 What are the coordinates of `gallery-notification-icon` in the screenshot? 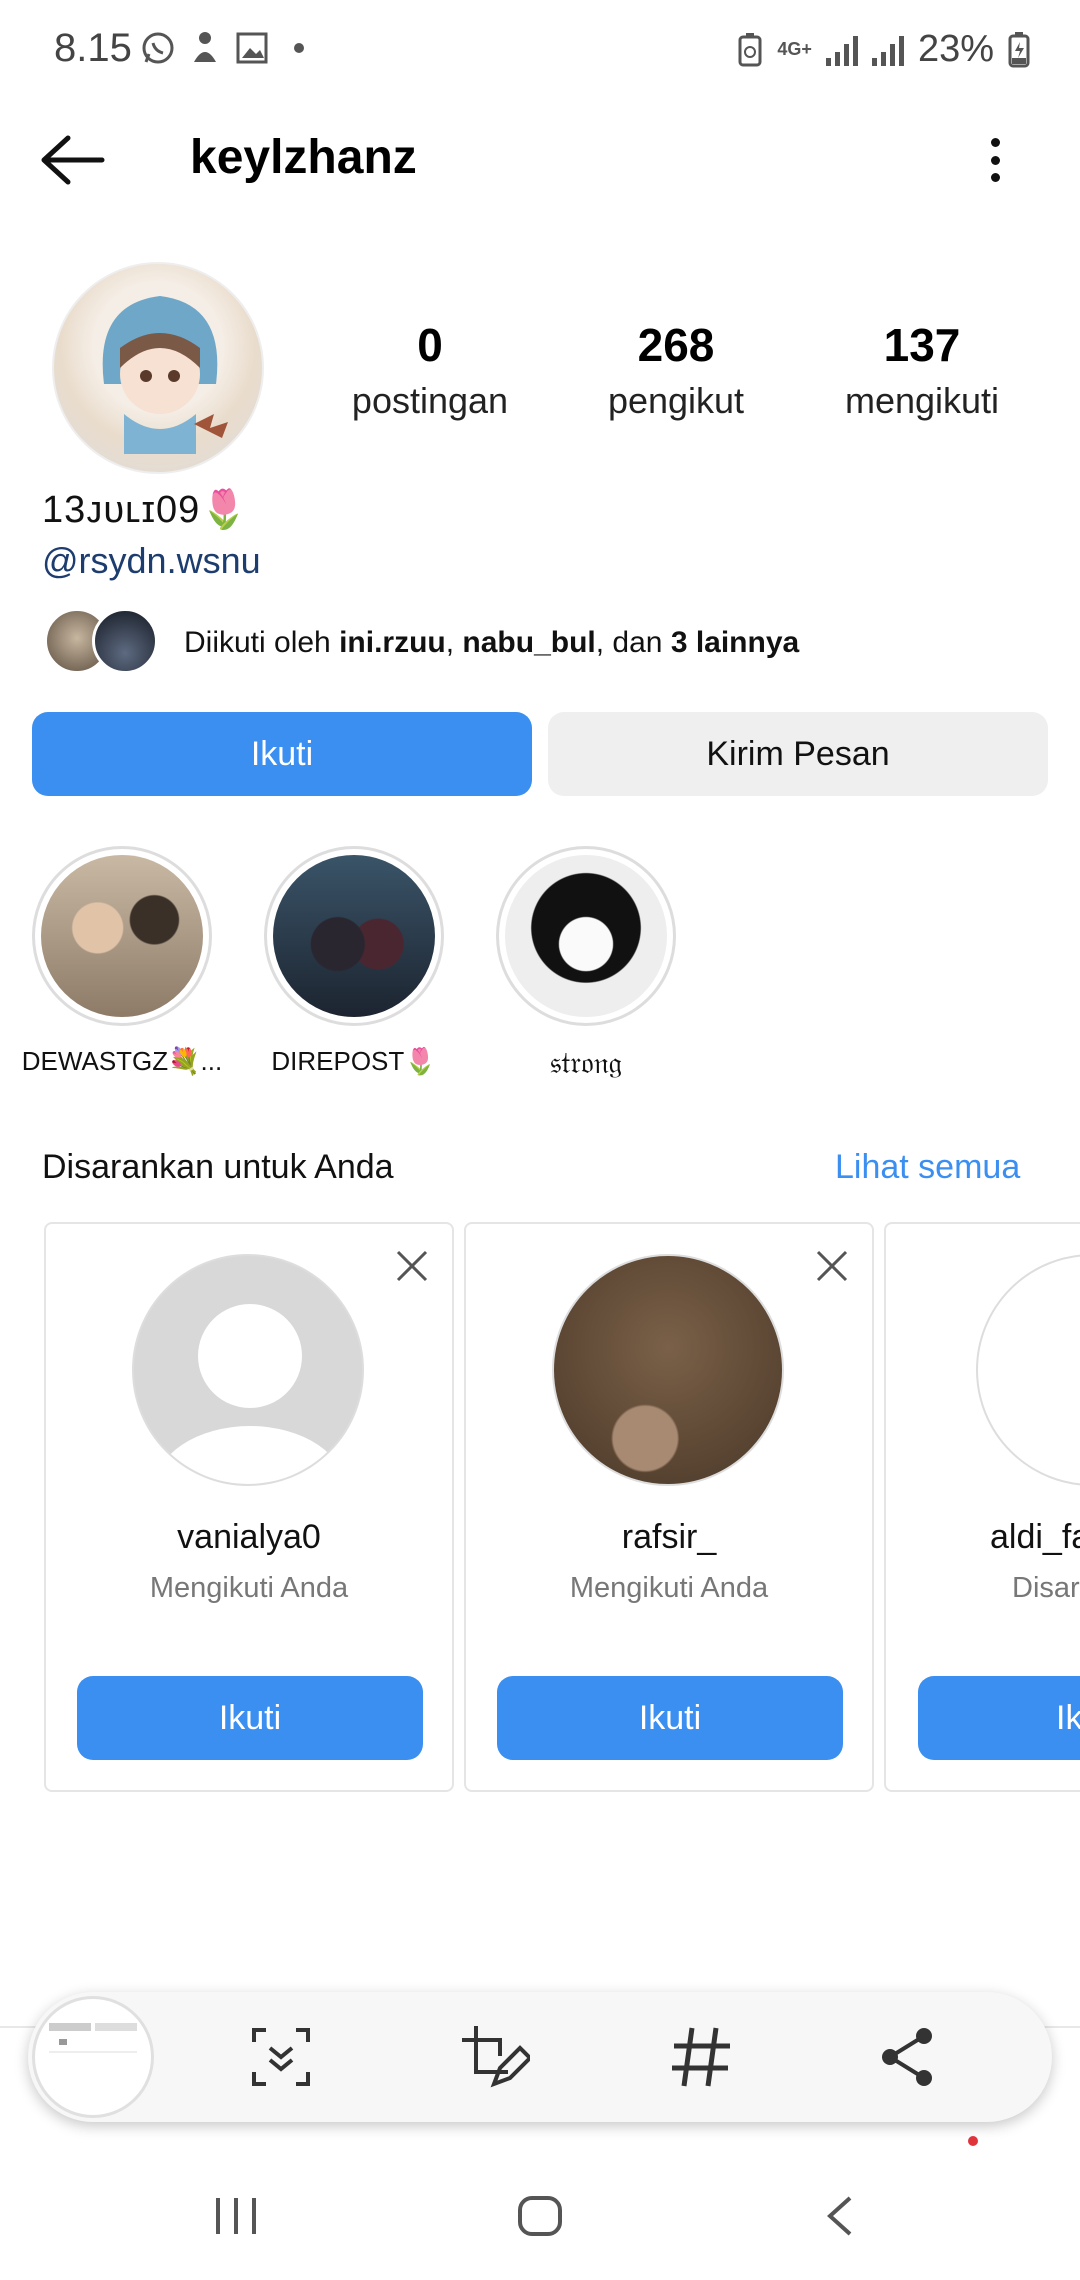 It's located at (252, 48).